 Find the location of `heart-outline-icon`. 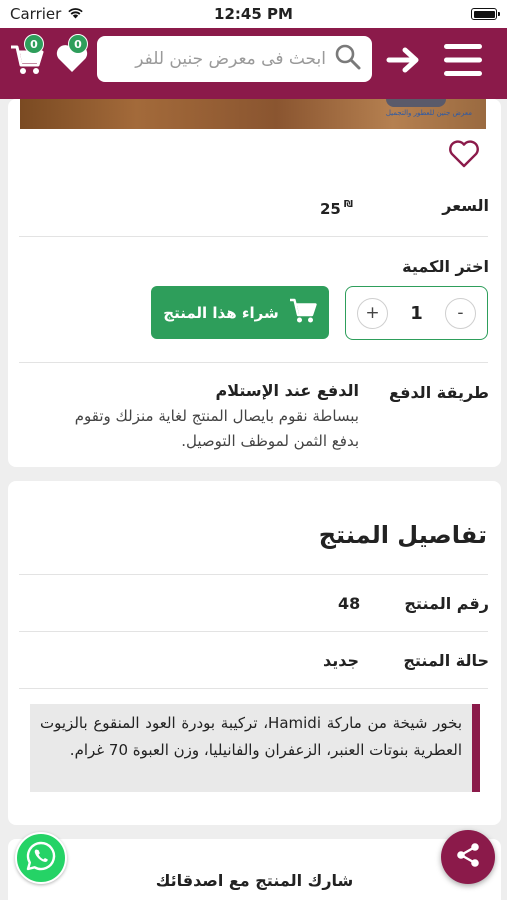

heart-outline-icon is located at coordinates (464, 156).